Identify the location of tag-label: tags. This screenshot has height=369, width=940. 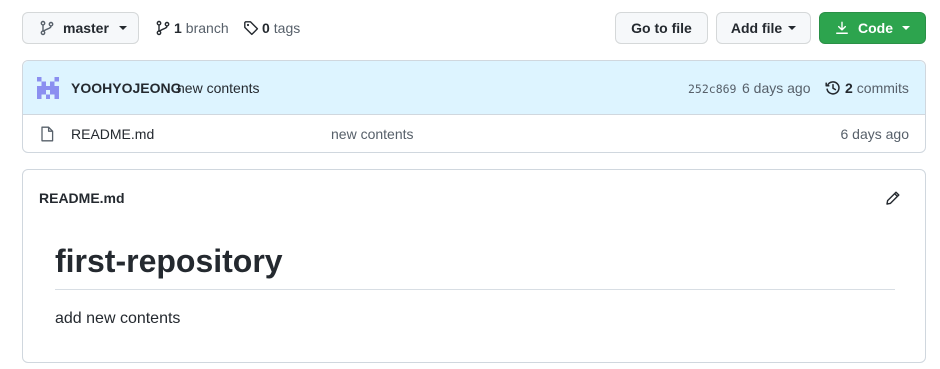
(287, 28).